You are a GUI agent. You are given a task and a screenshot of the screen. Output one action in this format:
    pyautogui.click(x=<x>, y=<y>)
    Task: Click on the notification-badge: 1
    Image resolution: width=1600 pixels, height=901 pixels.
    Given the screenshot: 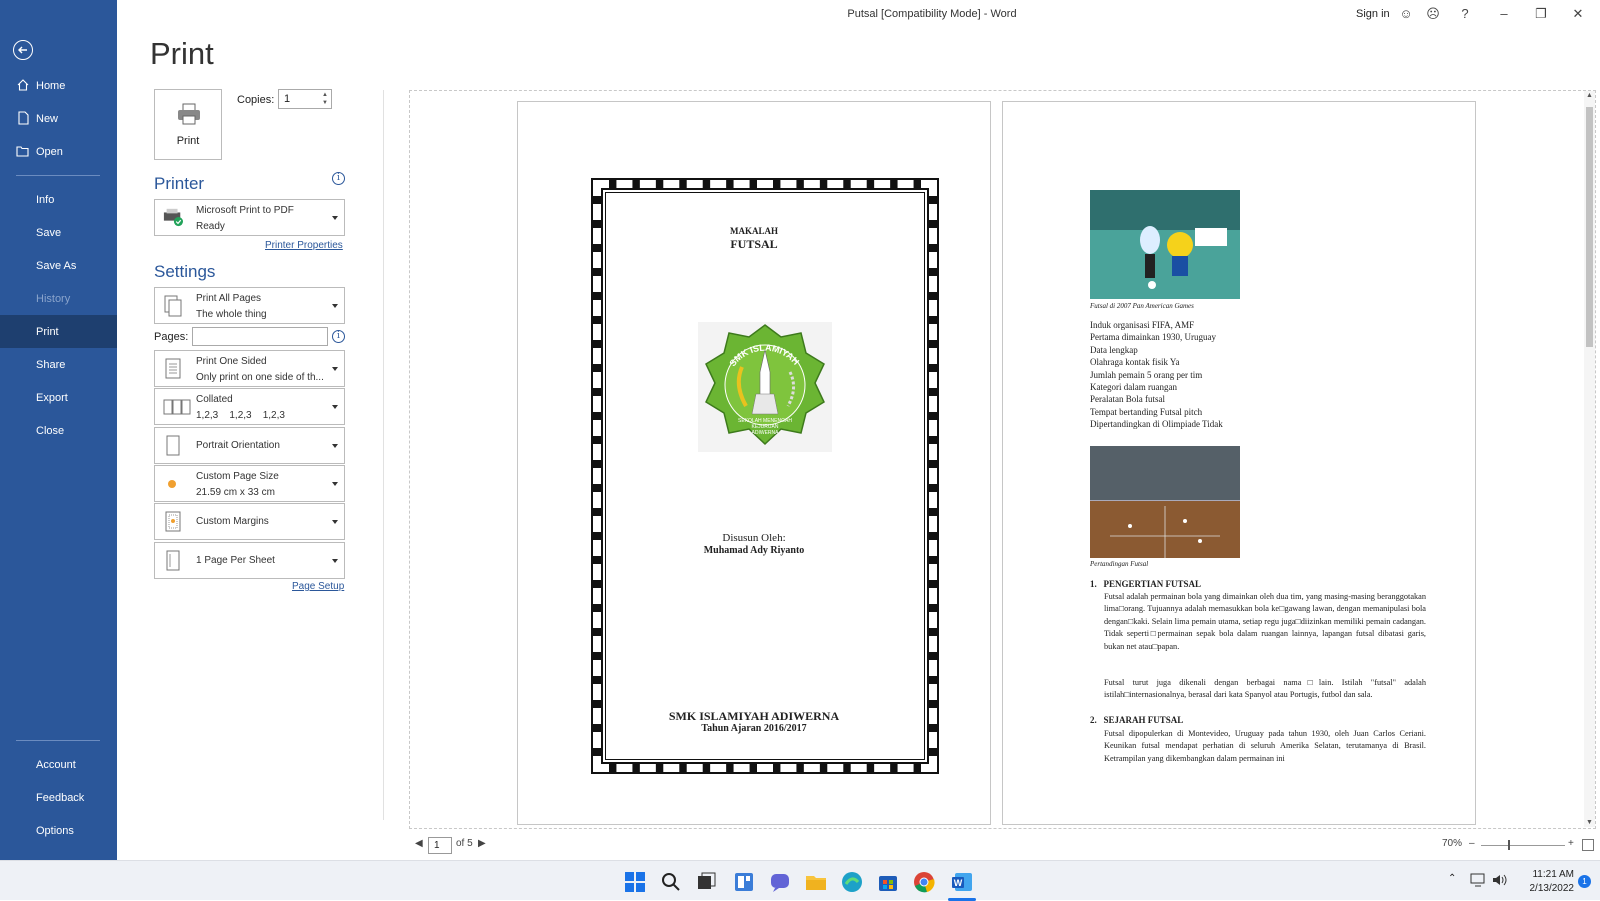 What is the action you would take?
    pyautogui.click(x=1584, y=881)
    